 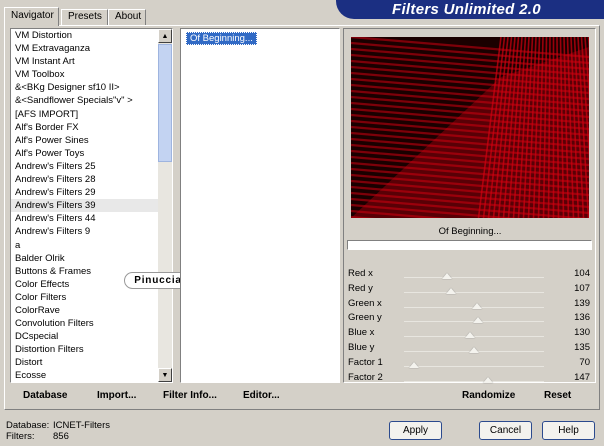 What do you see at coordinates (582, 273) in the screenshot?
I see `slider-value: 104` at bounding box center [582, 273].